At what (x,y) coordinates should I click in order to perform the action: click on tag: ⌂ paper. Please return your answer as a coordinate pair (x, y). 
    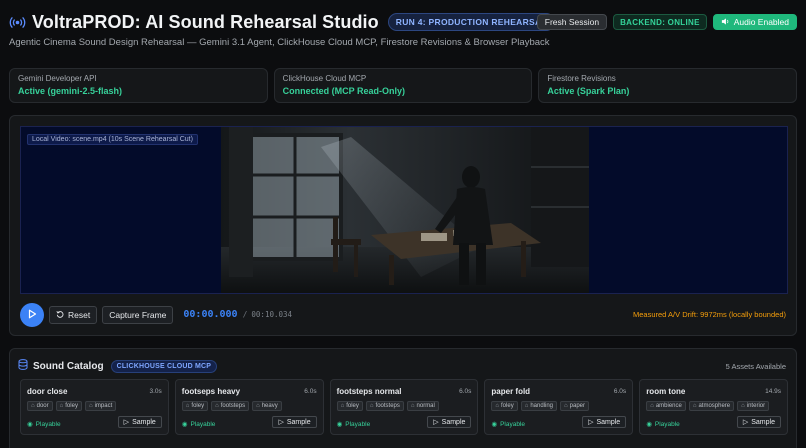
    Looking at the image, I should click on (574, 406).